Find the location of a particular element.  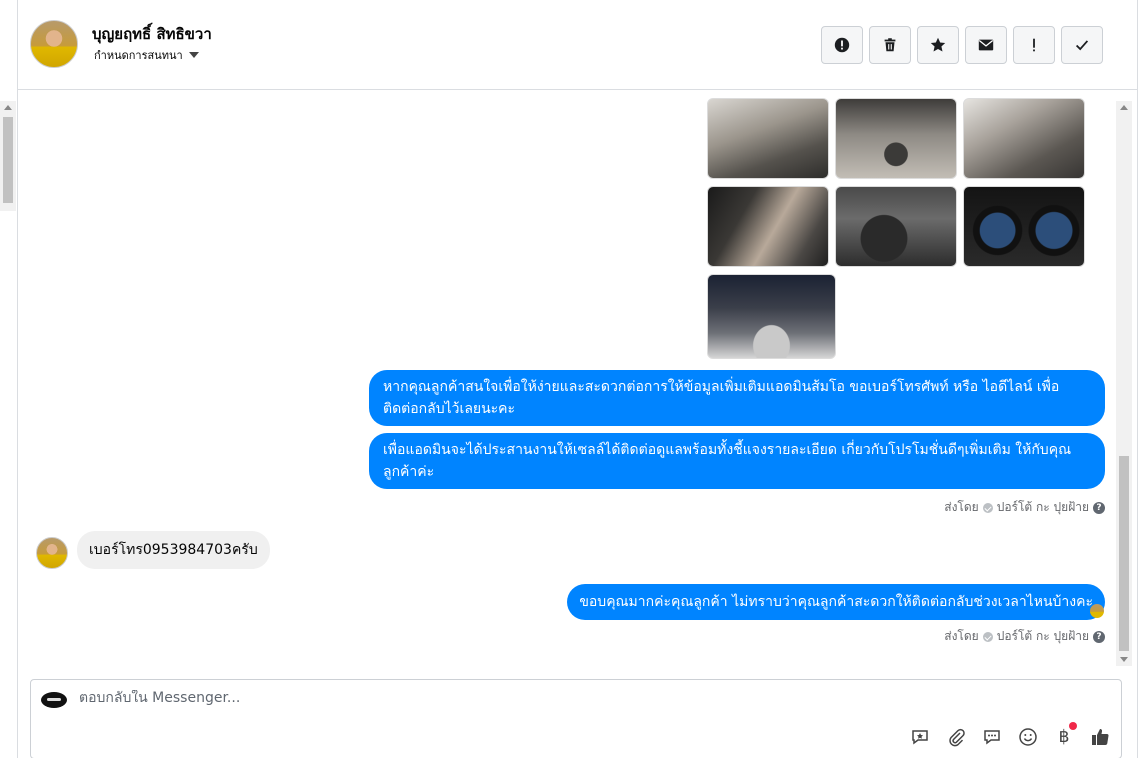

done-button is located at coordinates (1082, 45).